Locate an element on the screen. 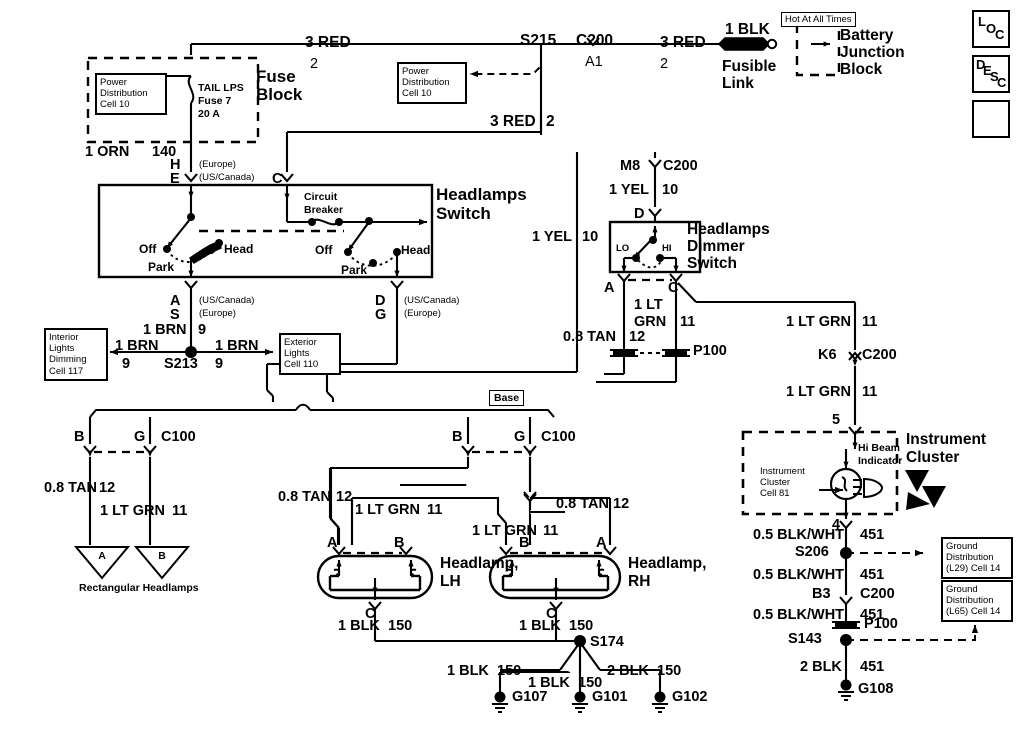  label-fusible-2: Link is located at coordinates (738, 83).